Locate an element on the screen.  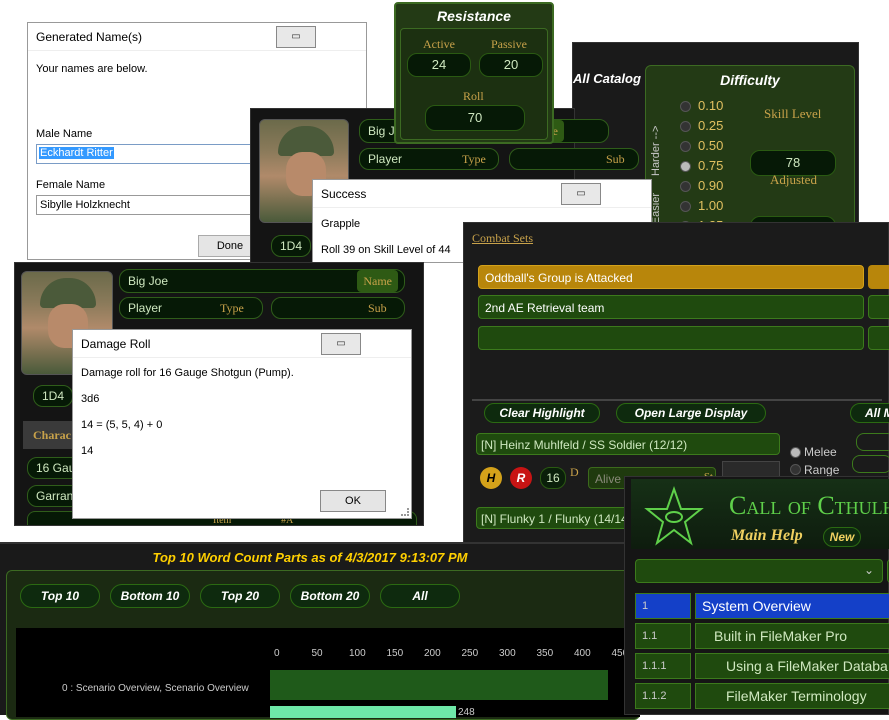
resize-grip-icon is located at coordinates (405, 512).